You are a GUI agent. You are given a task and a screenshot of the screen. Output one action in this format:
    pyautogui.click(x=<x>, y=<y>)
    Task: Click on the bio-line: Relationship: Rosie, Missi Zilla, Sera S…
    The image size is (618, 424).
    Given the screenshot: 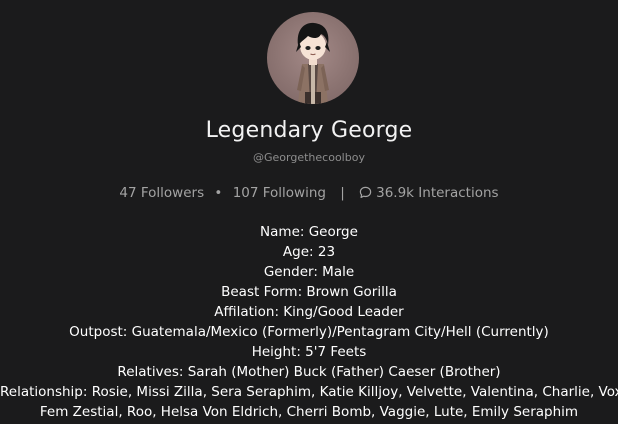 What is the action you would take?
    pyautogui.click(x=309, y=392)
    